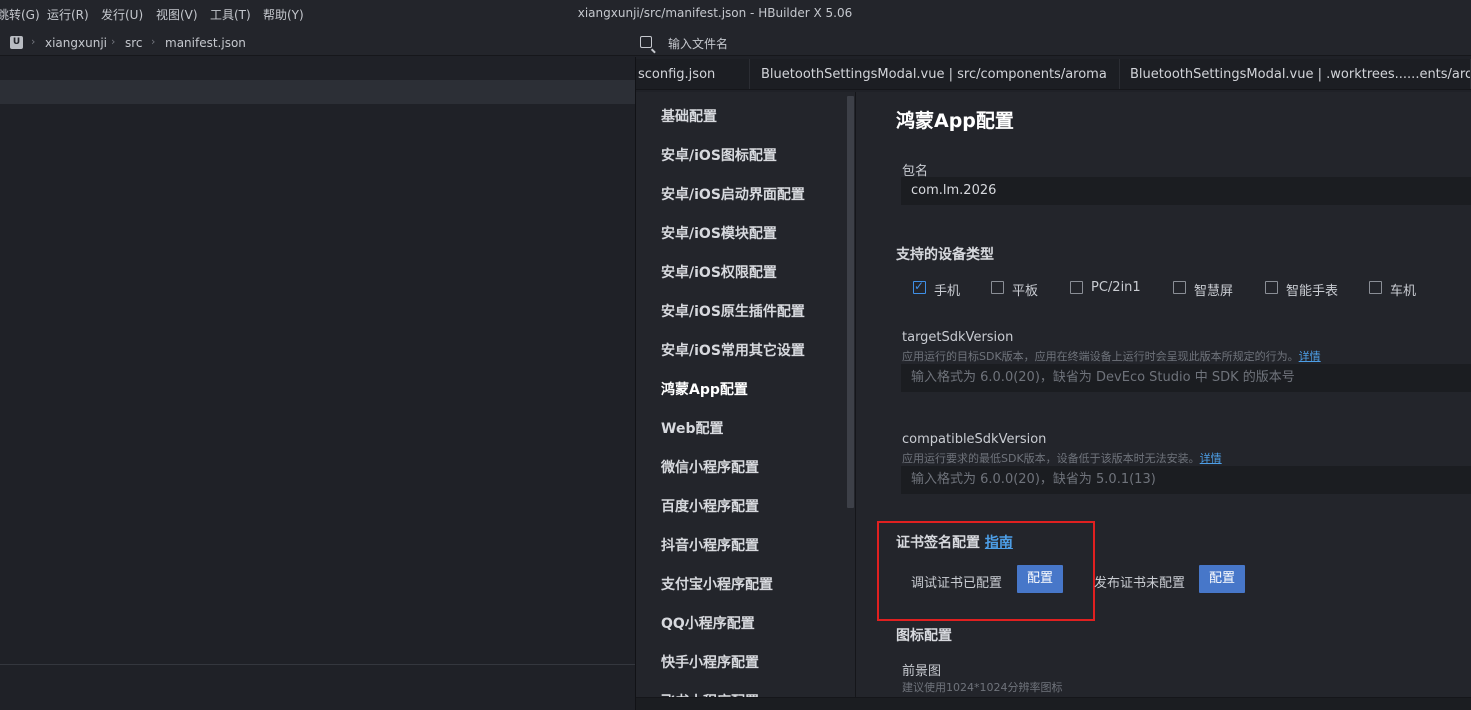 Image resolution: width=1471 pixels, height=710 pixels. What do you see at coordinates (16, 42) in the screenshot?
I see `project-logo-icon: U` at bounding box center [16, 42].